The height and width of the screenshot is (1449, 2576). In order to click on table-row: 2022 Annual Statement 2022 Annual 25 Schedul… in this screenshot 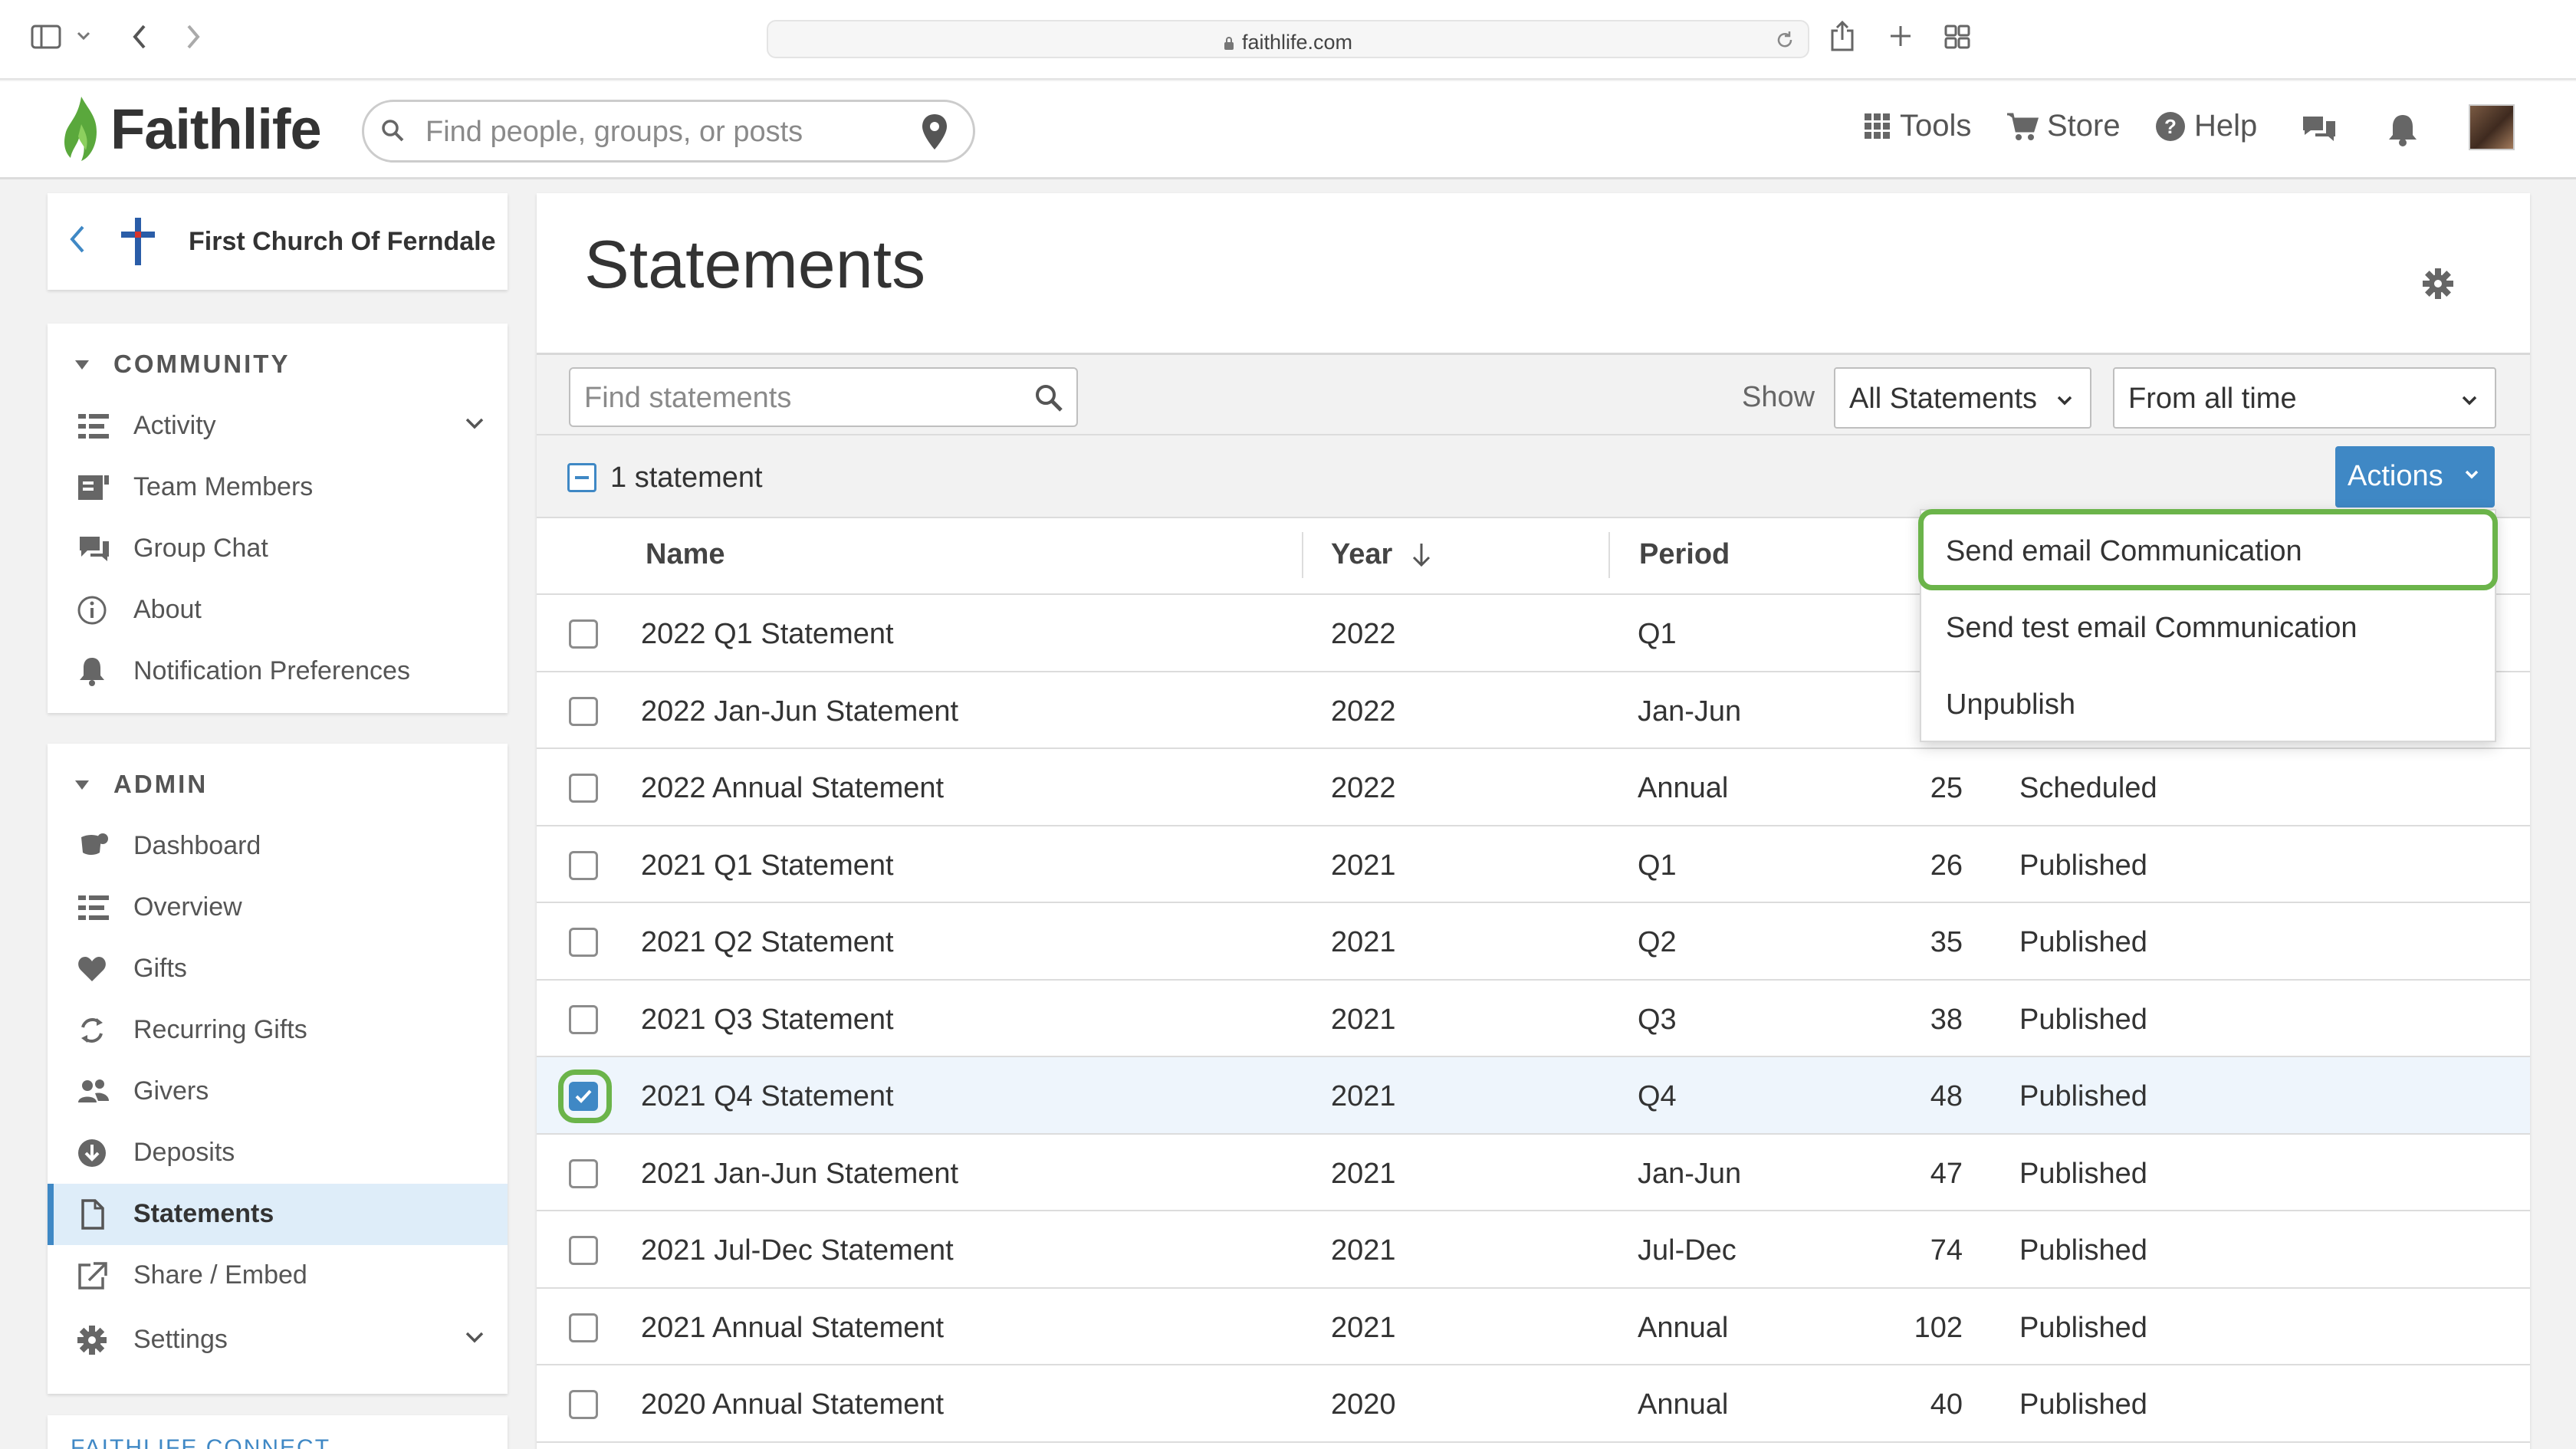, I will do `click(1533, 787)`.